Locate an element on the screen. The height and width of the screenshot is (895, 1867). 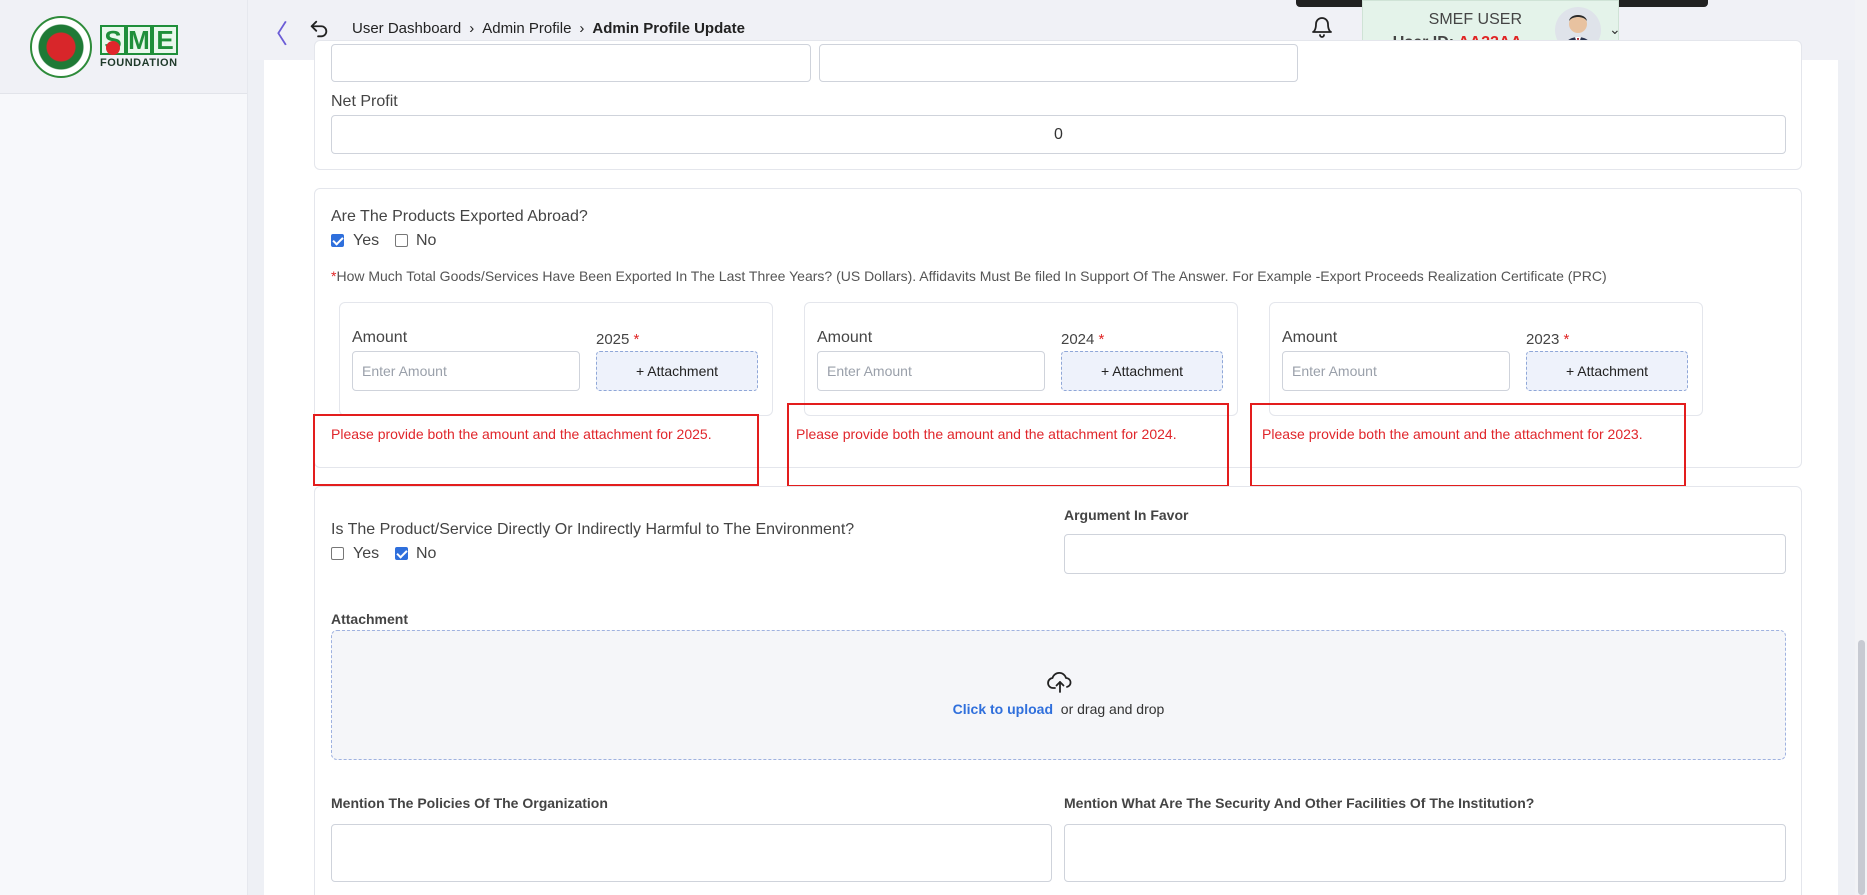
scrollbar is located at coordinates (1861, 447).